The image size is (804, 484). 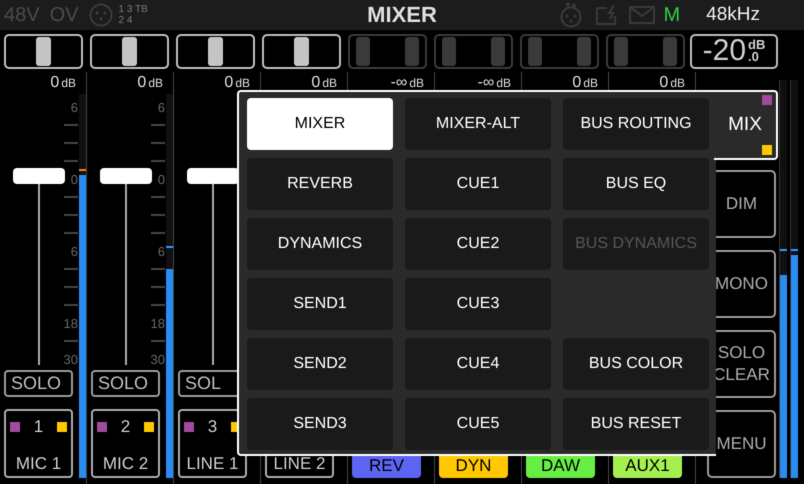 I want to click on menu-item: CUE4, so click(x=478, y=364).